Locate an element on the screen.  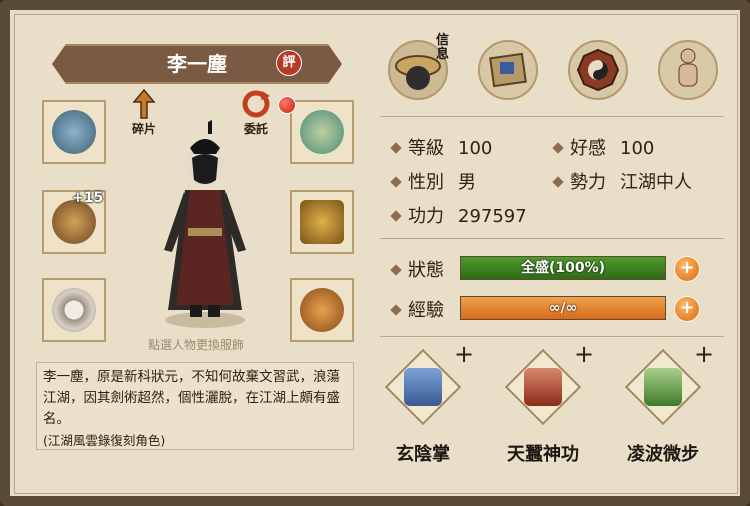
stat-gender: 性別男 is located at coordinates (433, 181).